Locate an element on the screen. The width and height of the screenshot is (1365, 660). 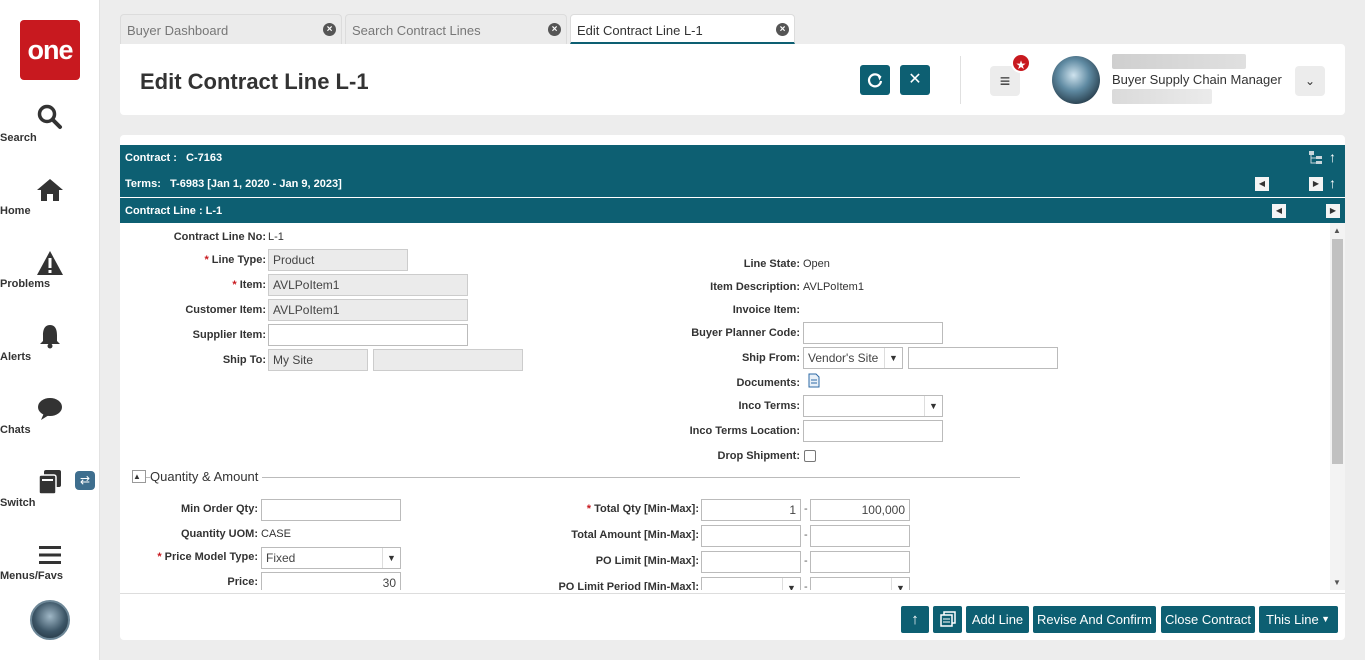
po-limit-period-min-select: ▼ is located at coordinates (751, 583).